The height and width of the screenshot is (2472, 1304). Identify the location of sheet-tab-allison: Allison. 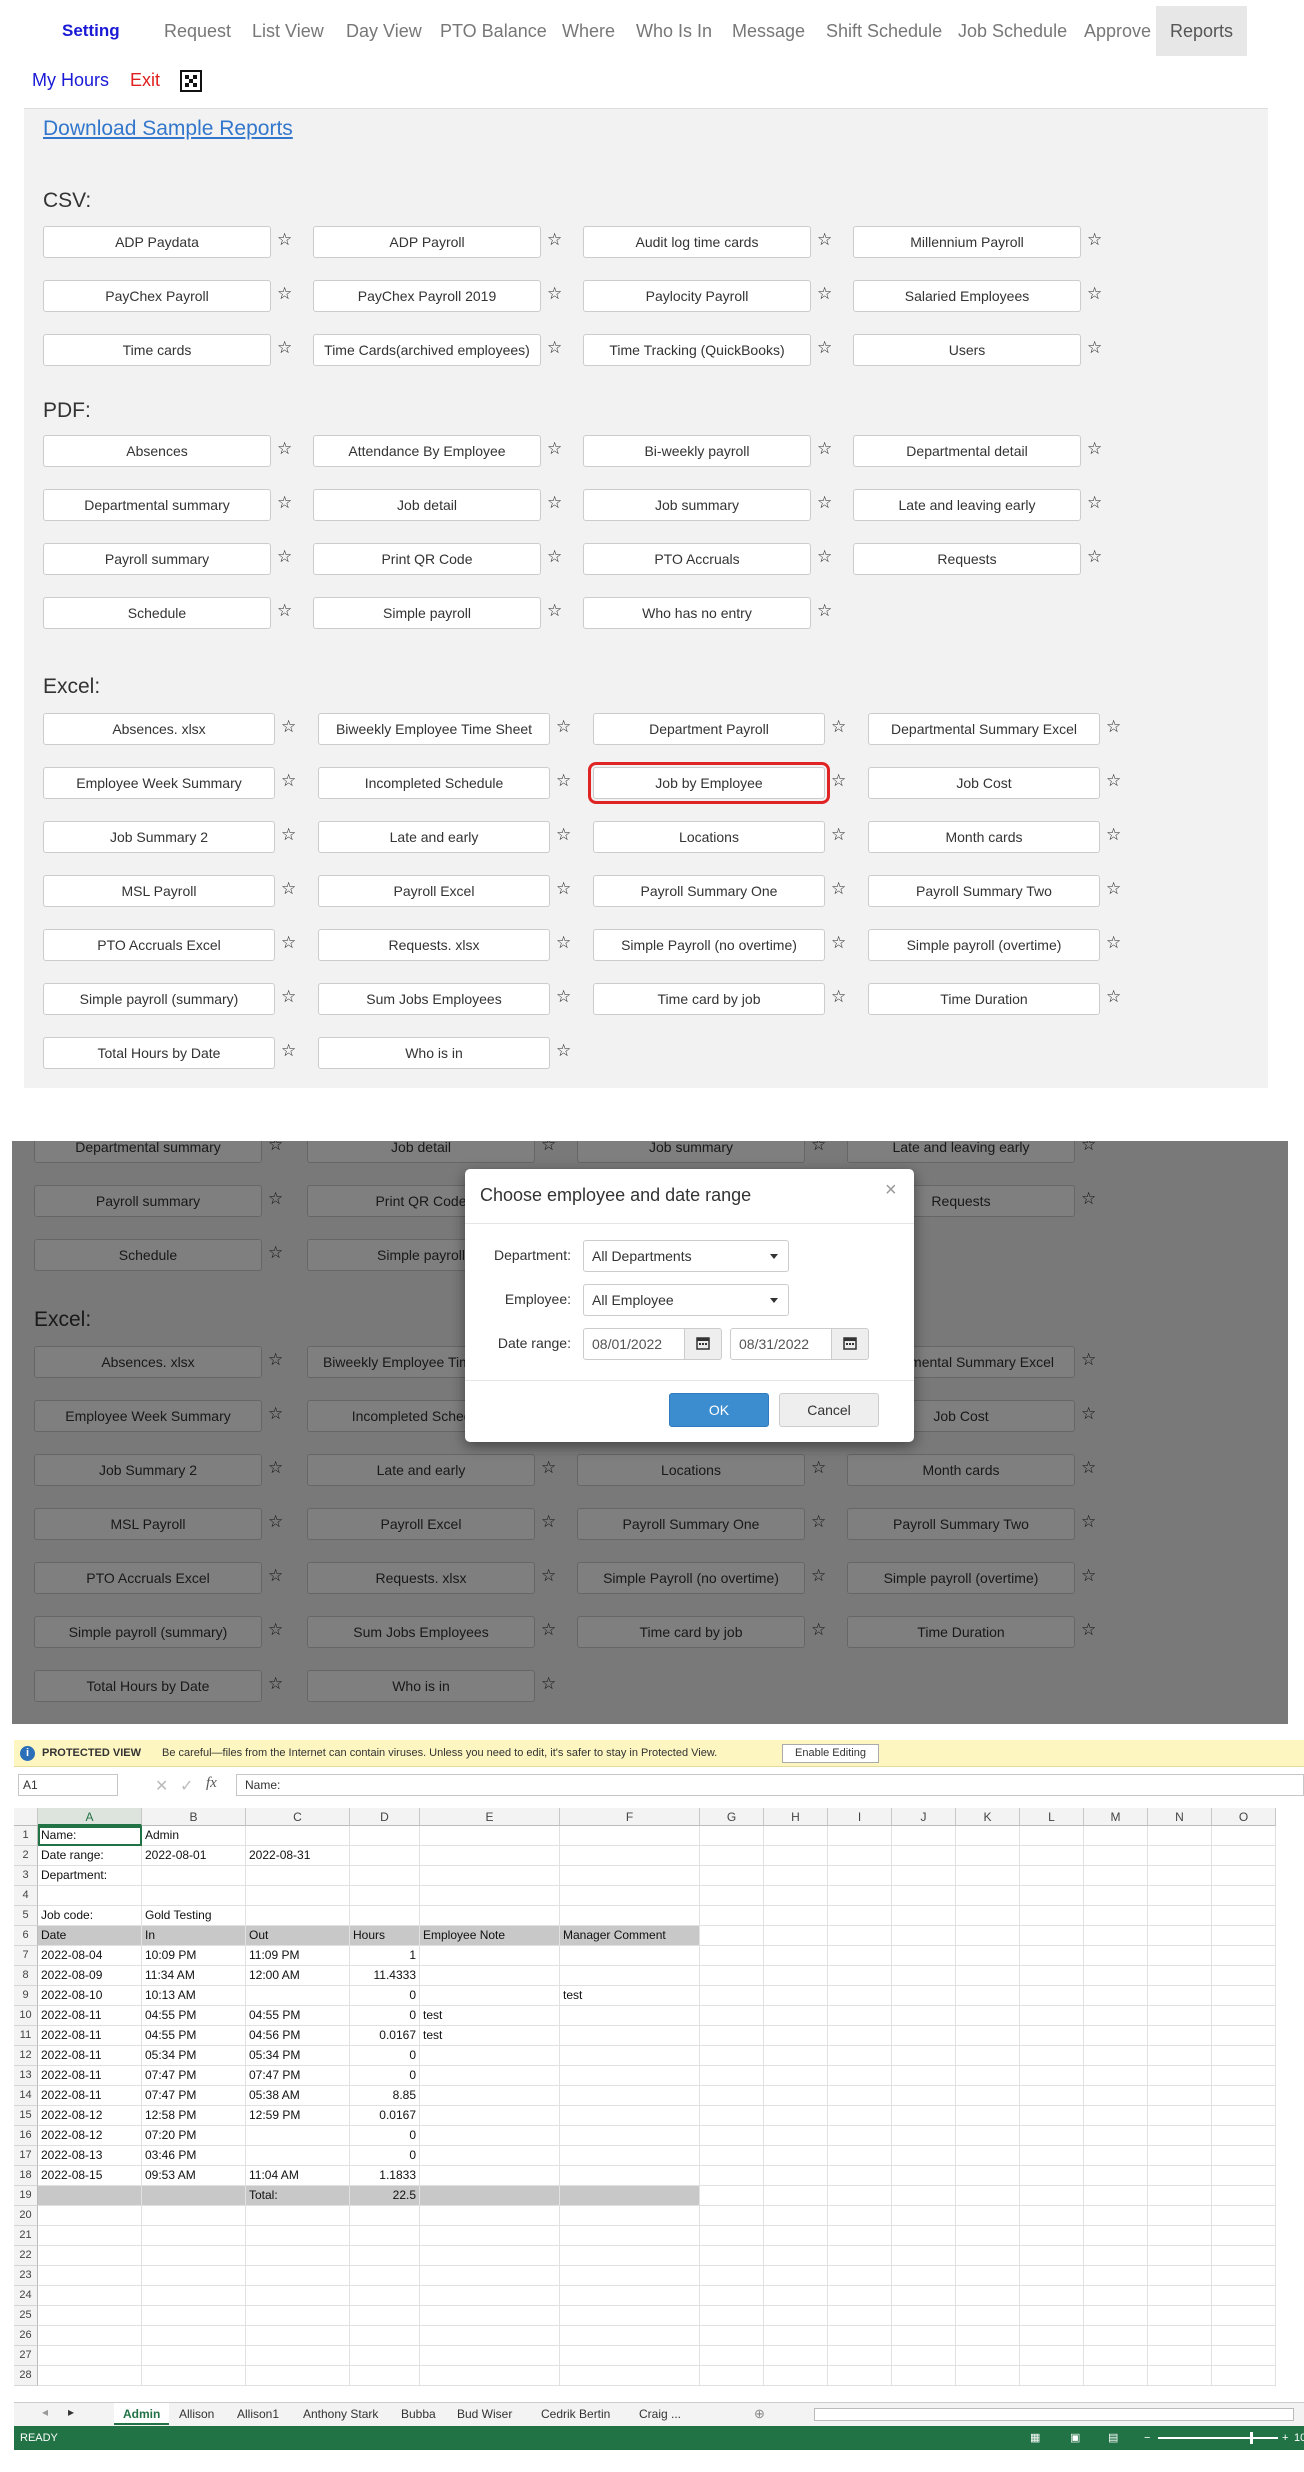
(196, 2414).